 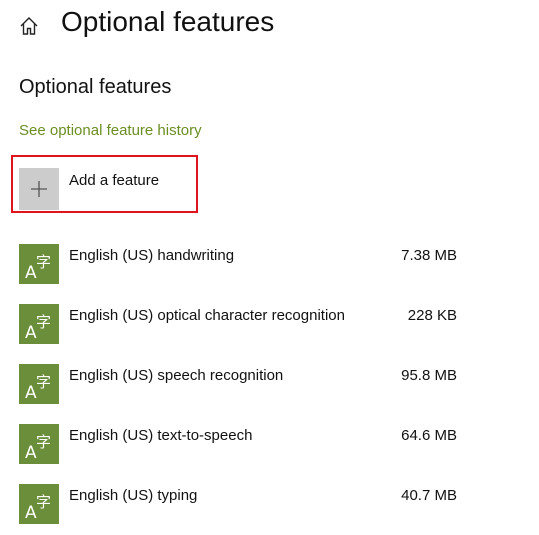 I want to click on feature-item-handwriting: A 字 English (US) handwriting 7.38 MB, so click(x=241, y=274).